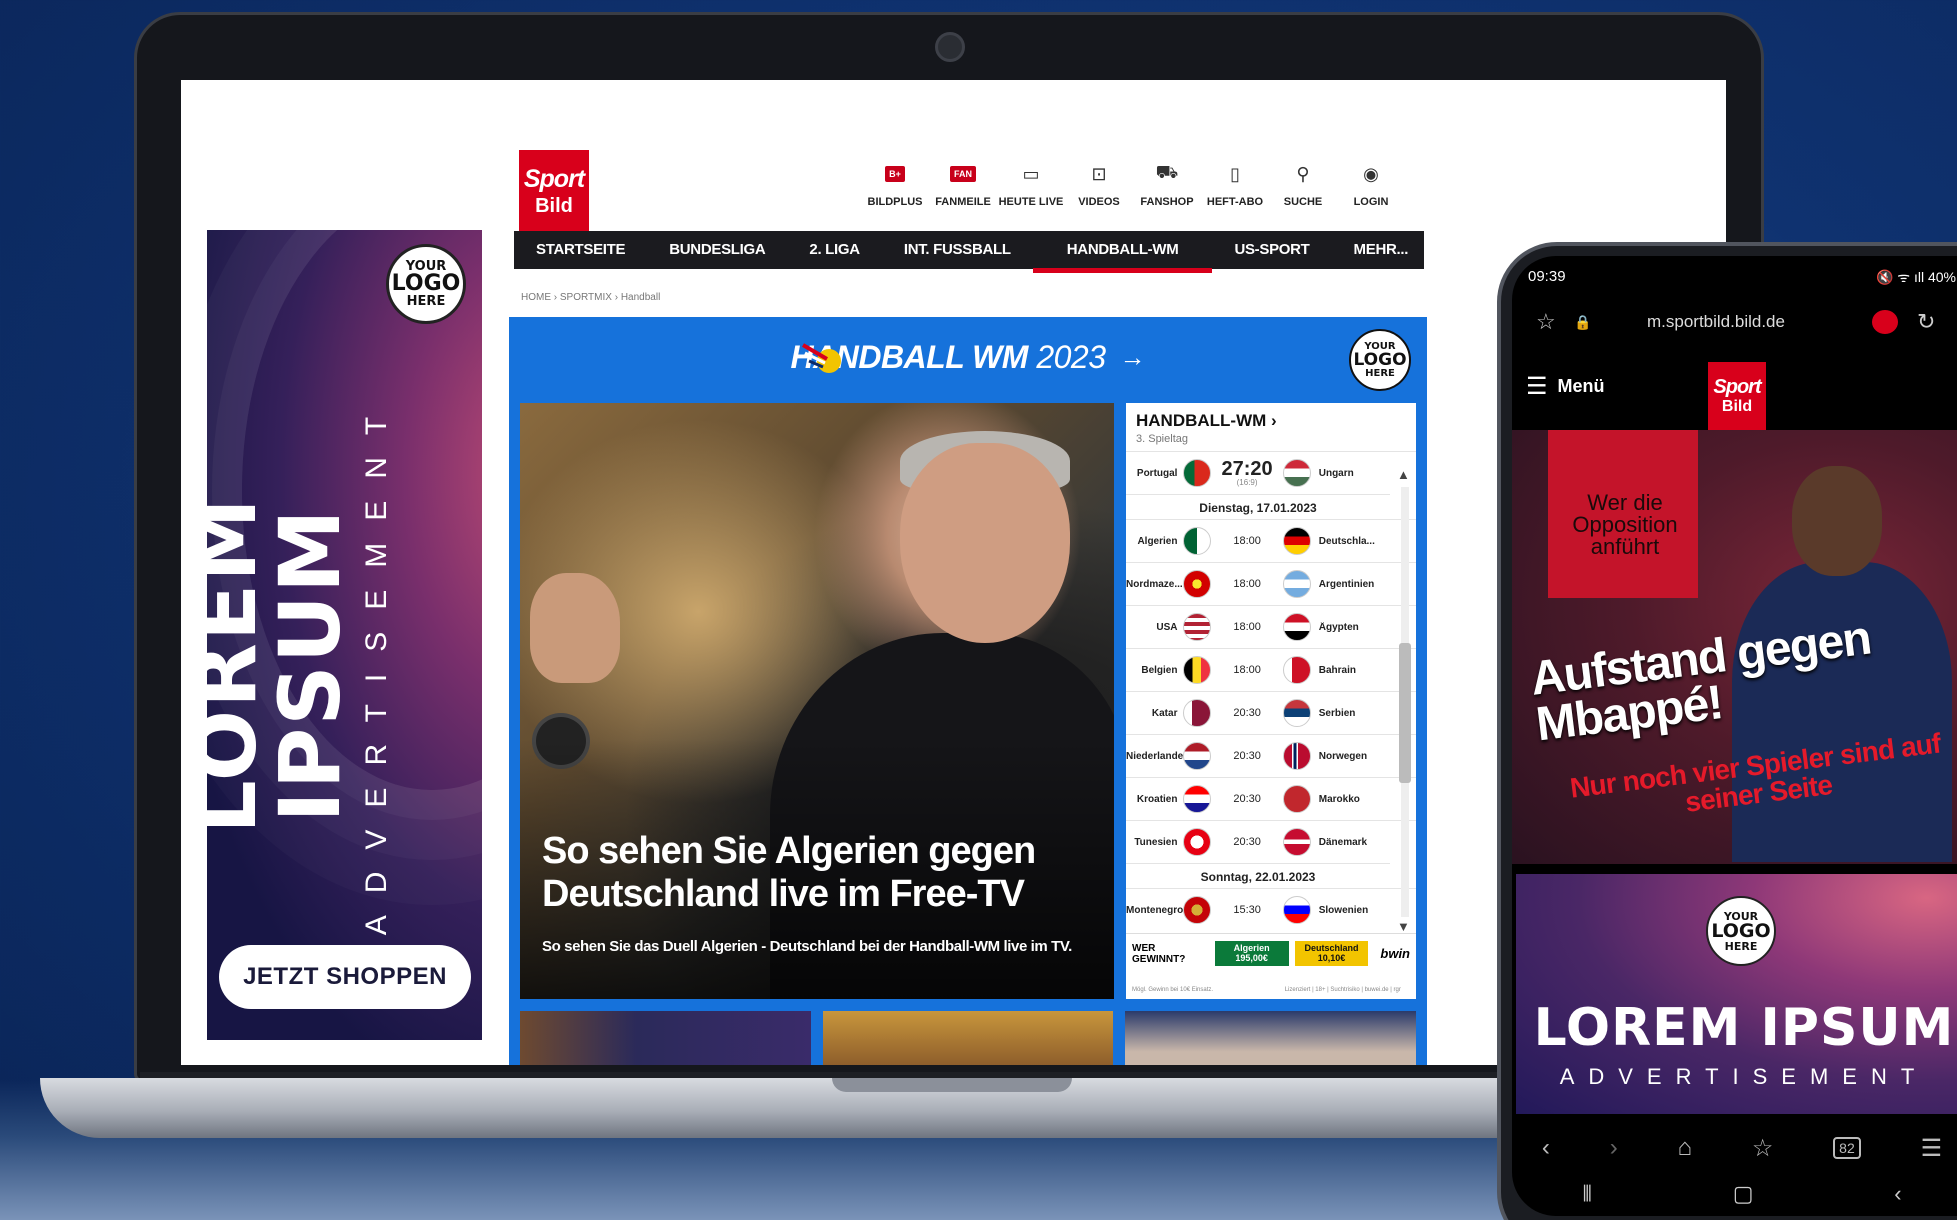 Image resolution: width=1957 pixels, height=1220 pixels. Describe the element at coordinates (1331, 953) in the screenshot. I see `bet-button-germany: Deutschland 10,10€` at that location.